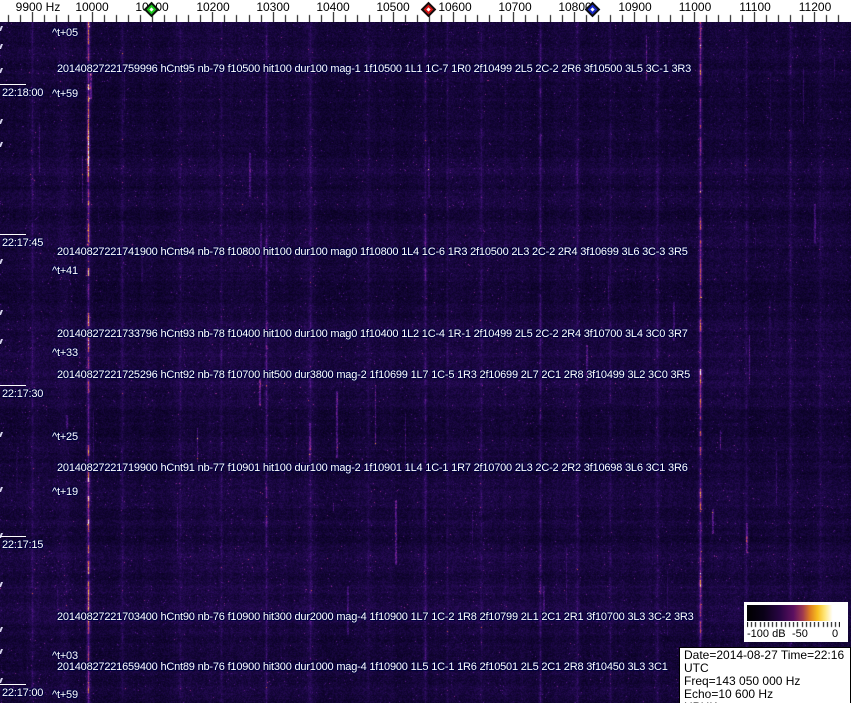 The image size is (851, 703). What do you see at coordinates (65, 33) in the screenshot?
I see `time-offset-marker: ^t+05` at bounding box center [65, 33].